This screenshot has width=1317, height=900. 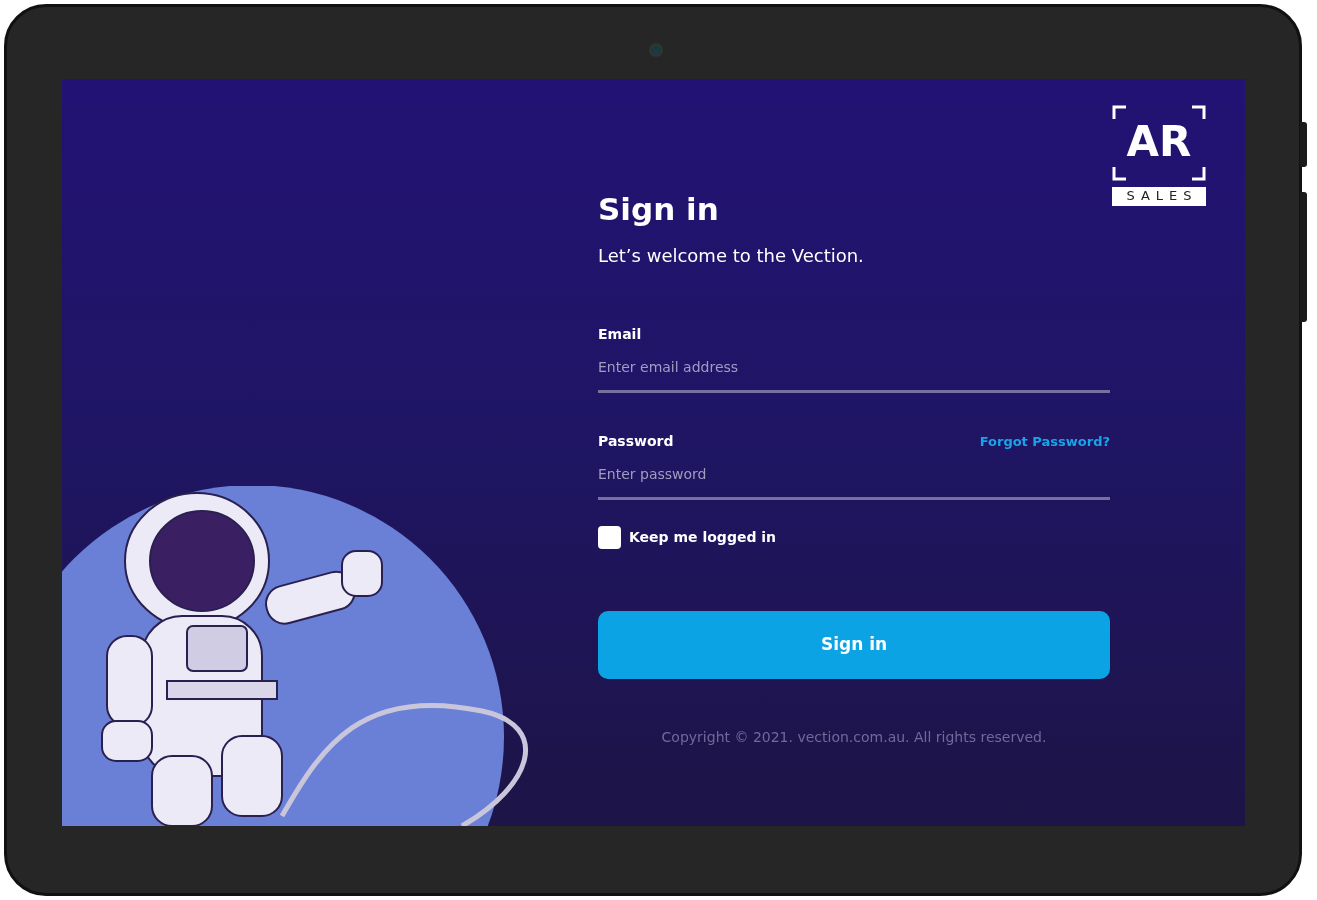 What do you see at coordinates (1159, 196) in the screenshot?
I see `logo-subtitle: SALES` at bounding box center [1159, 196].